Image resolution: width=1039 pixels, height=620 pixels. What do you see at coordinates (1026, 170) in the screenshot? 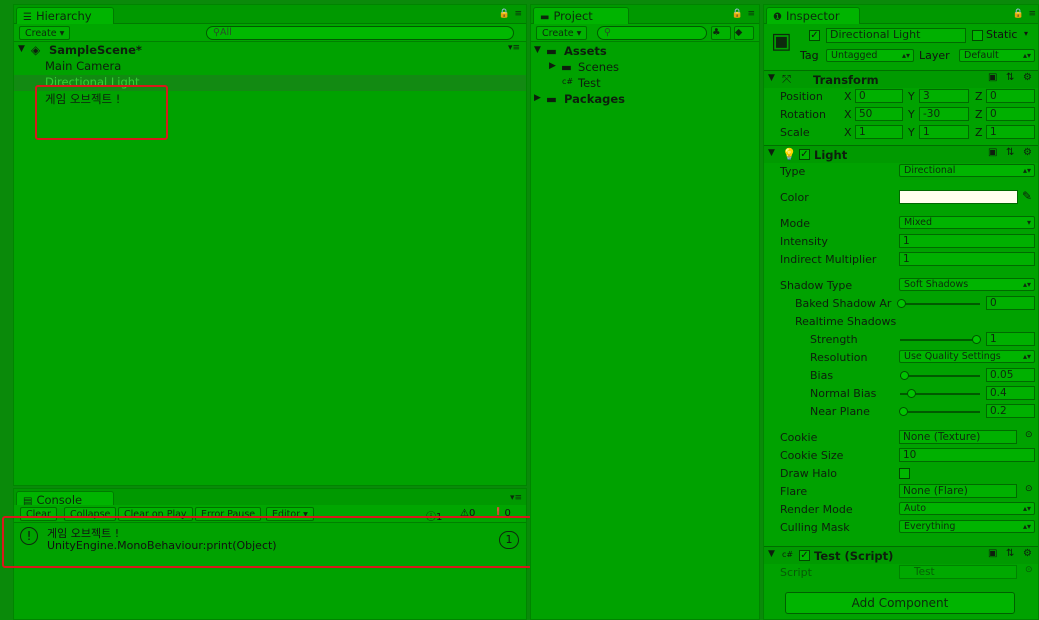
I see `dropdown-arrow-icon: ▴▾` at bounding box center [1026, 170].